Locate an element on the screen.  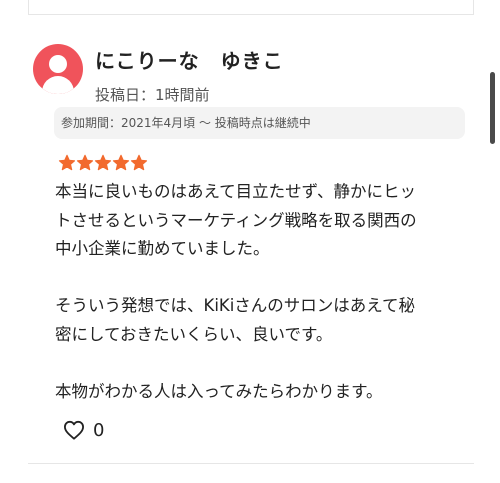
bottom-divider is located at coordinates (251, 463).